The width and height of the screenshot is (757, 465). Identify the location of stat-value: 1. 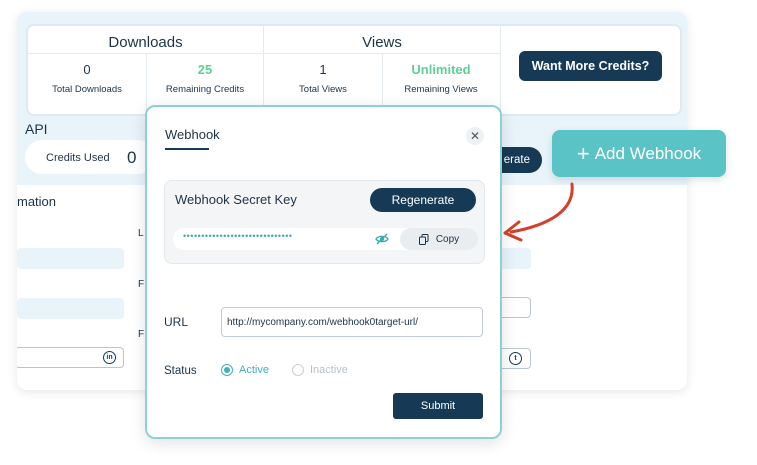
(323, 69).